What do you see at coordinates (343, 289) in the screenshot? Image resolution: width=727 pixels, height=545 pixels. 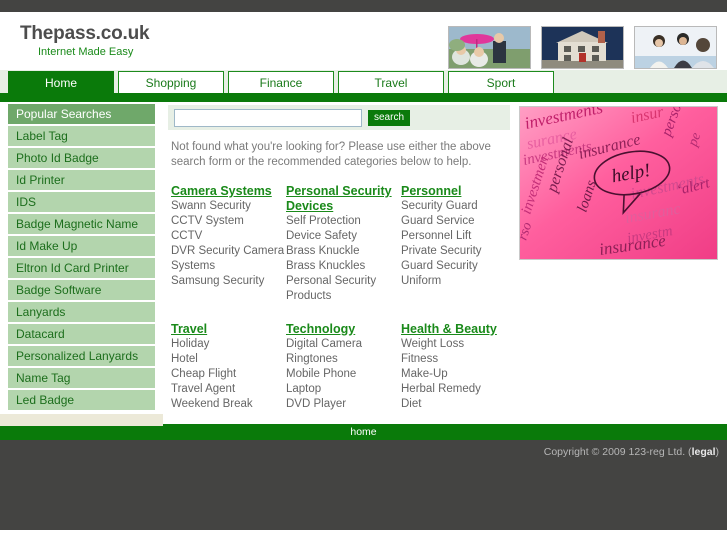 I see `category-link: Personal Security Products` at bounding box center [343, 289].